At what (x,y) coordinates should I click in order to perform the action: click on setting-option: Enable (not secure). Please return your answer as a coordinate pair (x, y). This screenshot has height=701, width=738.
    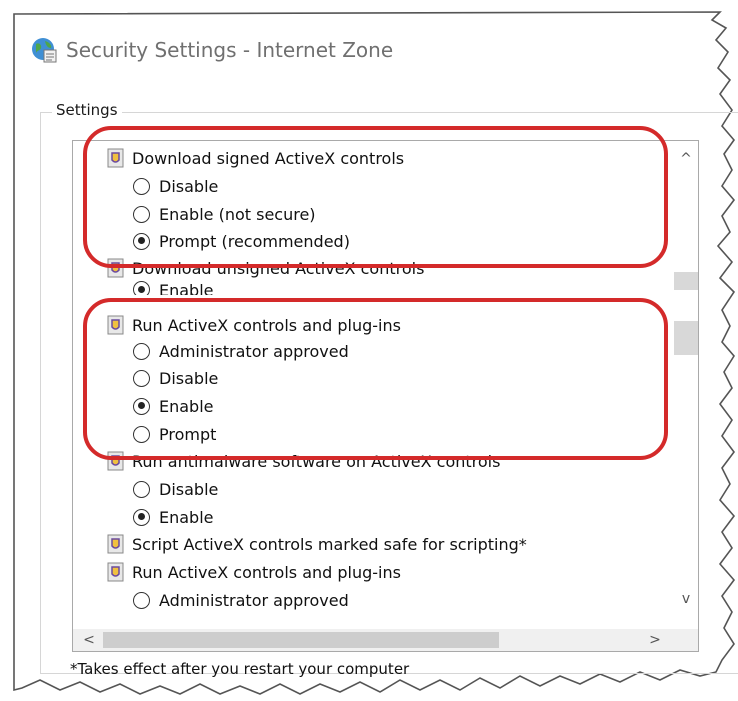
    Looking at the image, I should click on (224, 214).